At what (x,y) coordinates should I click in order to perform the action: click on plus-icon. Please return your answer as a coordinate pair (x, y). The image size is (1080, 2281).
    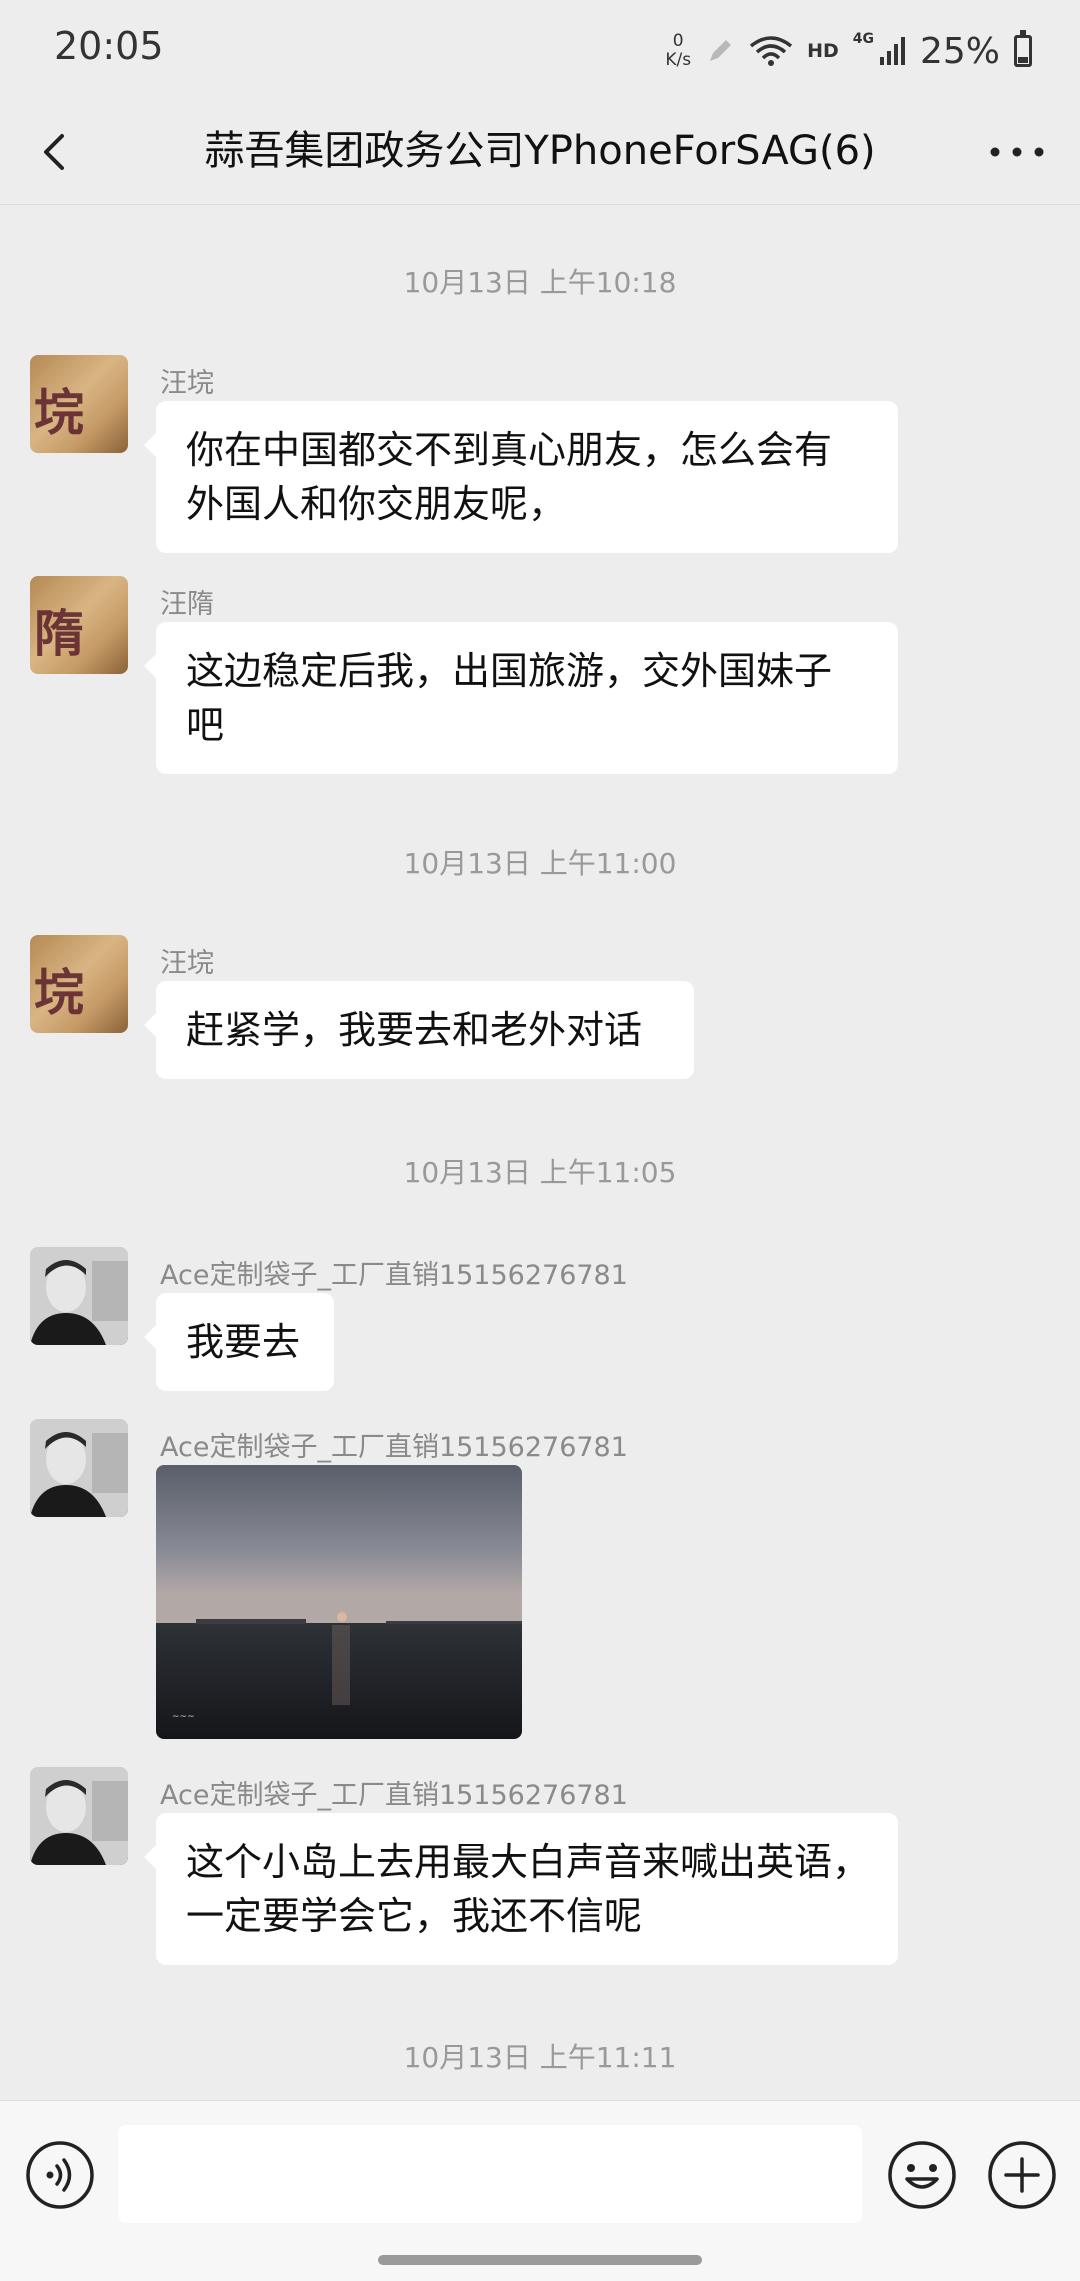
    Looking at the image, I should click on (1022, 2175).